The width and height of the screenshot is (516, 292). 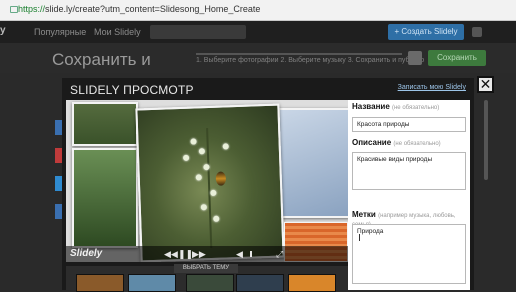 I want to click on page-scrollbar, so click(x=486, y=140).